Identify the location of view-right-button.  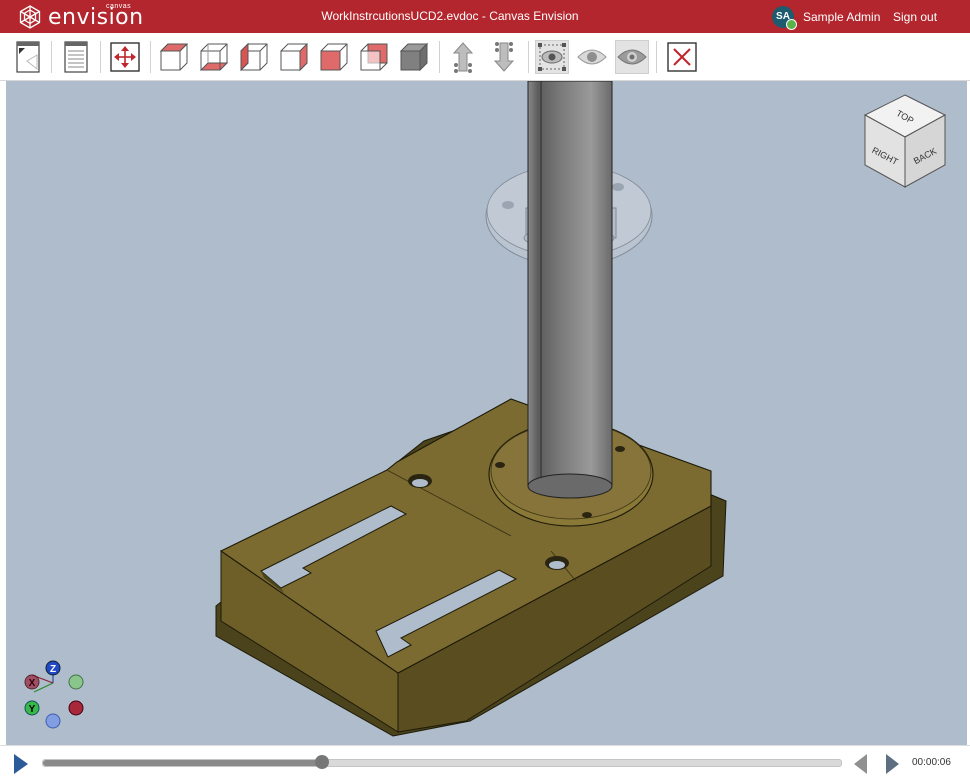
(294, 57).